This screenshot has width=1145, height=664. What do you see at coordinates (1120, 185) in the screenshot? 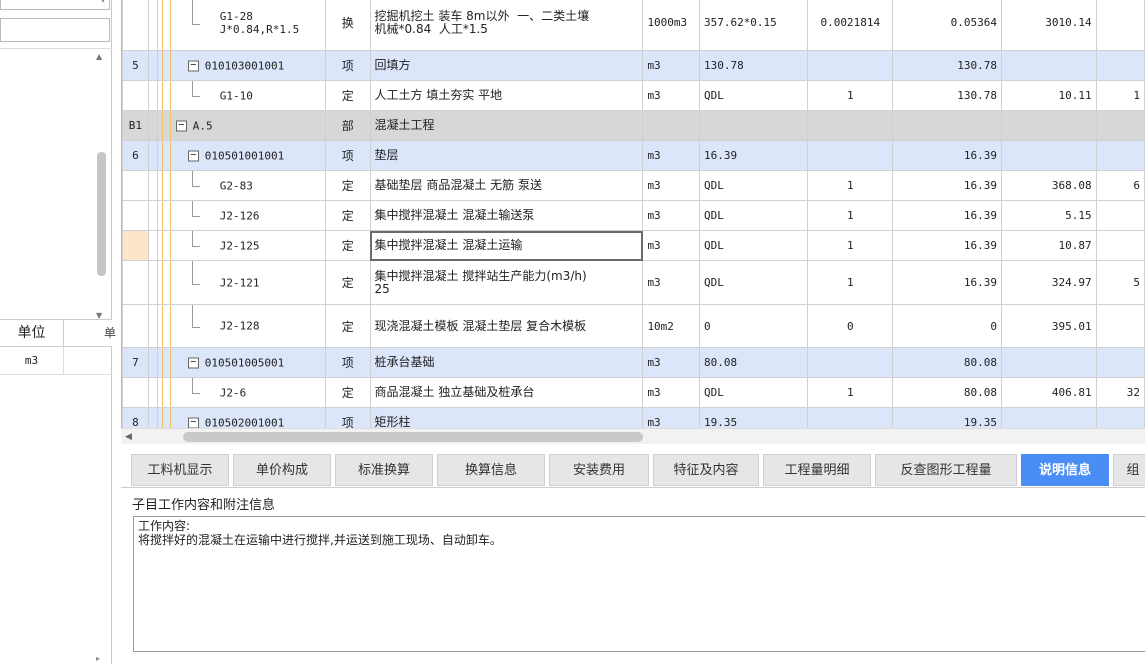
I see `extra-cell: 6` at bounding box center [1120, 185].